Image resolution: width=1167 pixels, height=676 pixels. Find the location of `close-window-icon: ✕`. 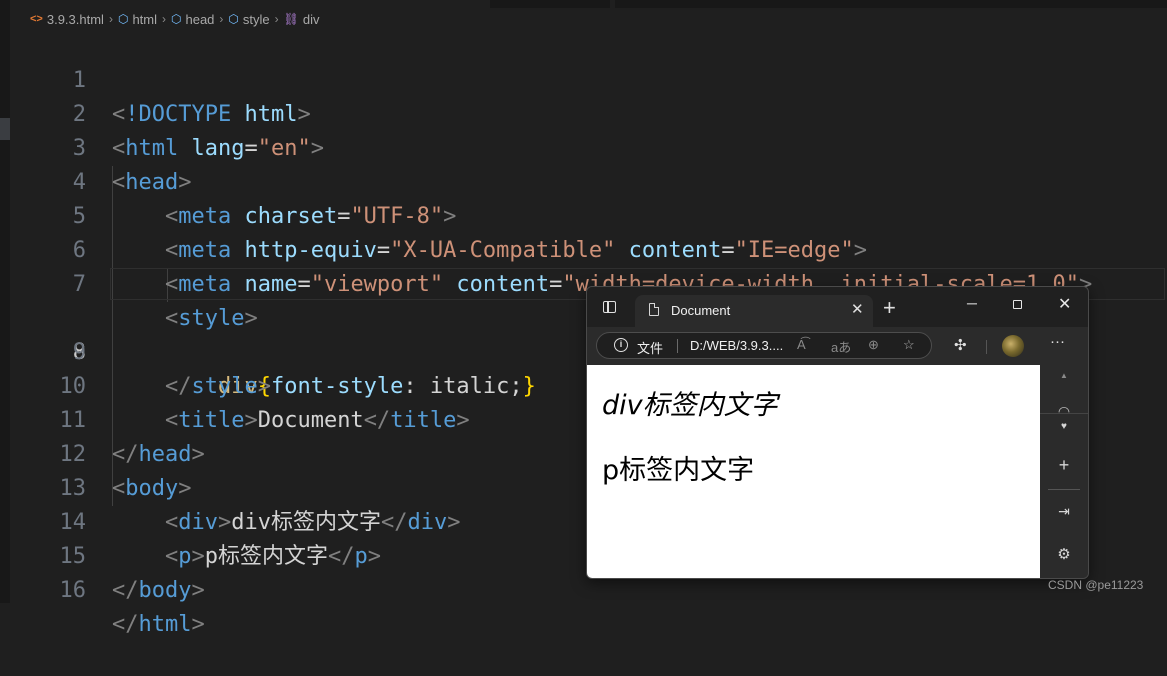

close-window-icon: ✕ is located at coordinates (1064, 305).